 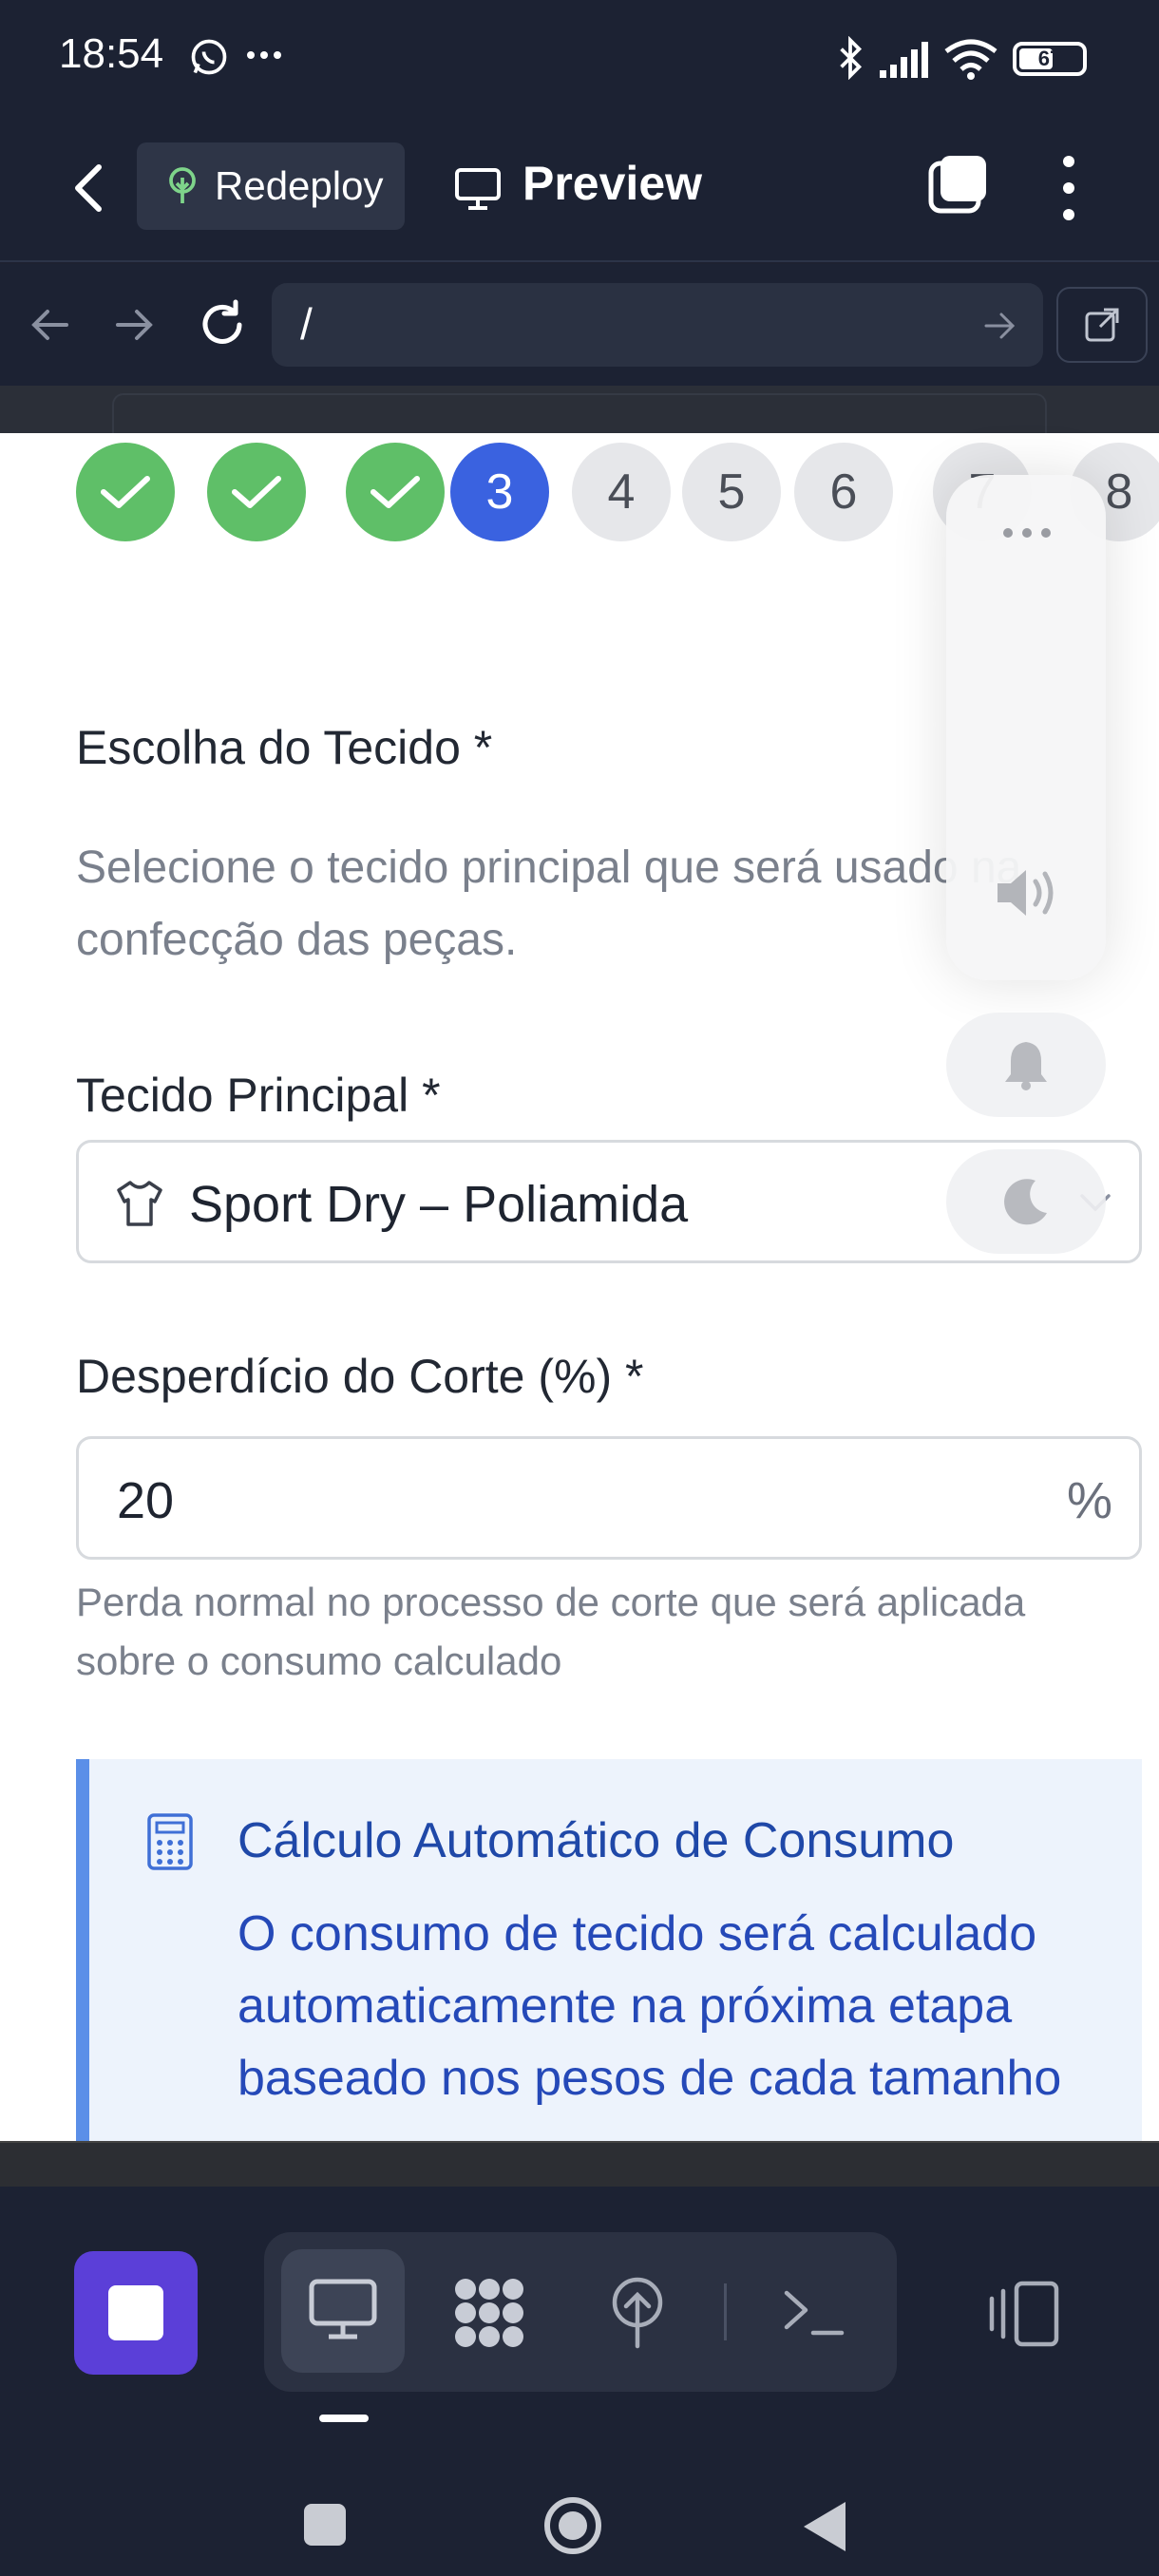 I want to click on url-path: /, so click(x=306, y=324).